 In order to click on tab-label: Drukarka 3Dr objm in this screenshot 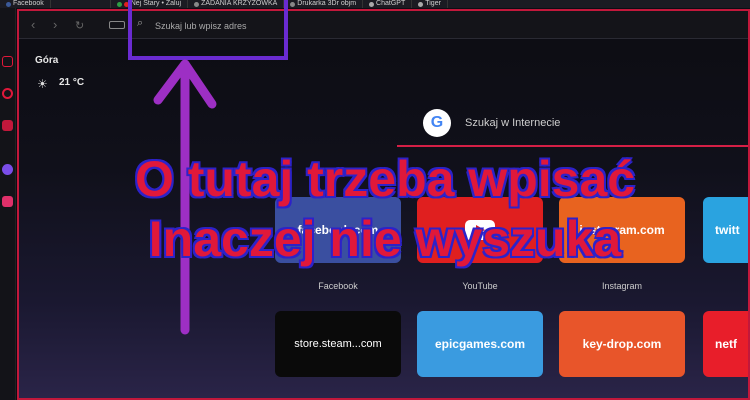, I will do `click(327, 3)`.